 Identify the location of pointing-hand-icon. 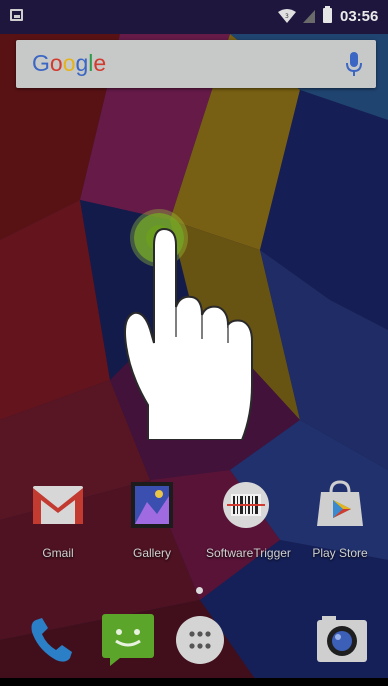
(188, 333).